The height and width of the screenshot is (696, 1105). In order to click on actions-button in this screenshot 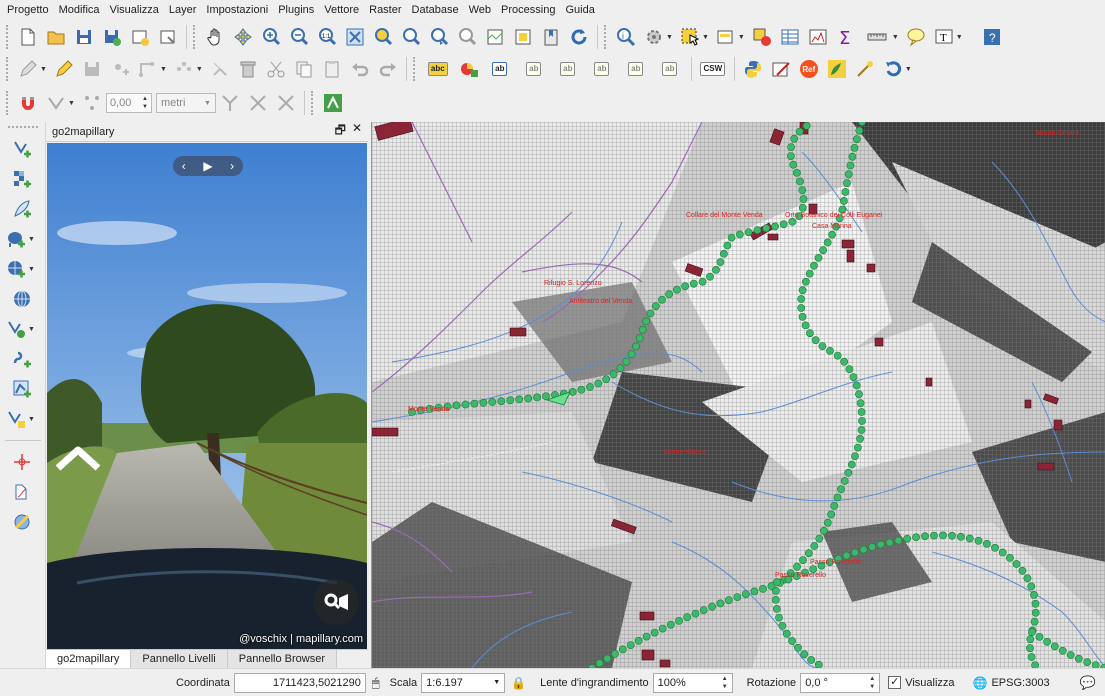, I will do `click(654, 37)`.